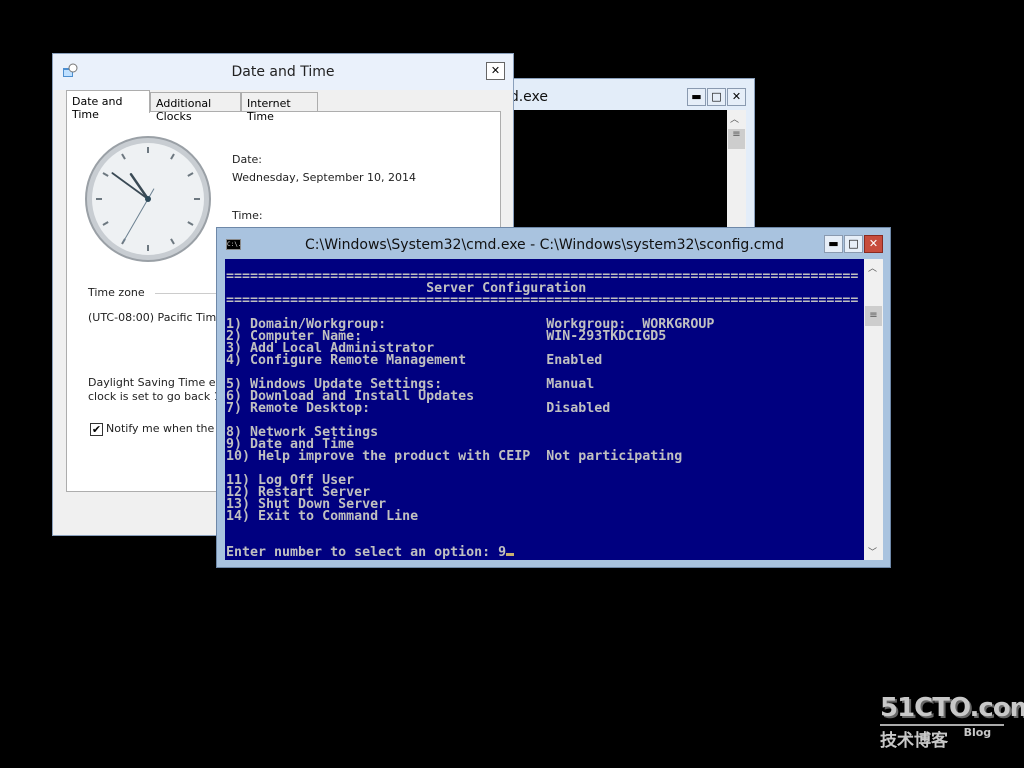 Image resolution: width=1024 pixels, height=768 pixels. I want to click on tab-date-and-time: Date and Time, so click(108, 105).